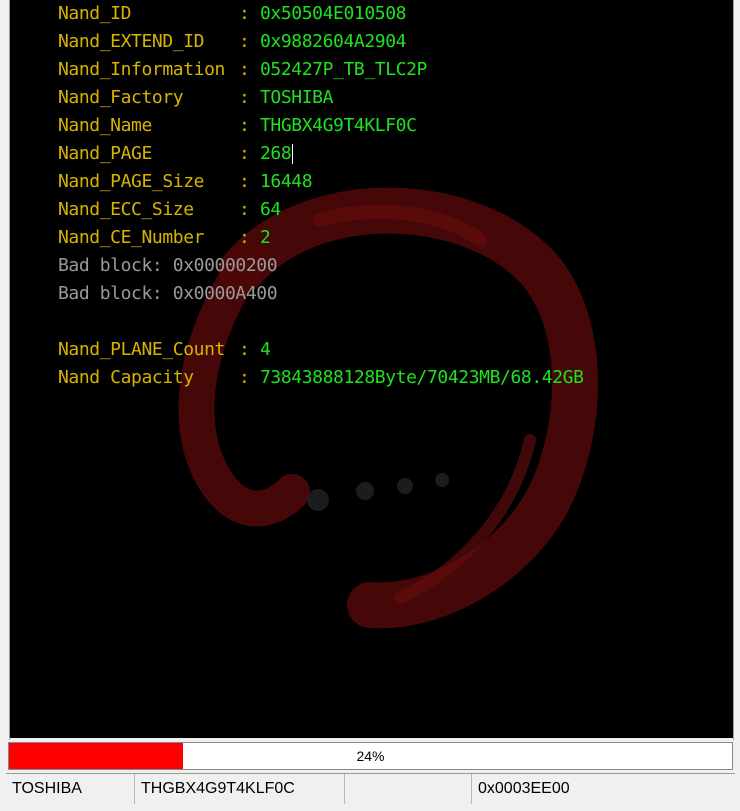 The height and width of the screenshot is (811, 740). I want to click on row-key: Nand_Information, so click(141, 69).